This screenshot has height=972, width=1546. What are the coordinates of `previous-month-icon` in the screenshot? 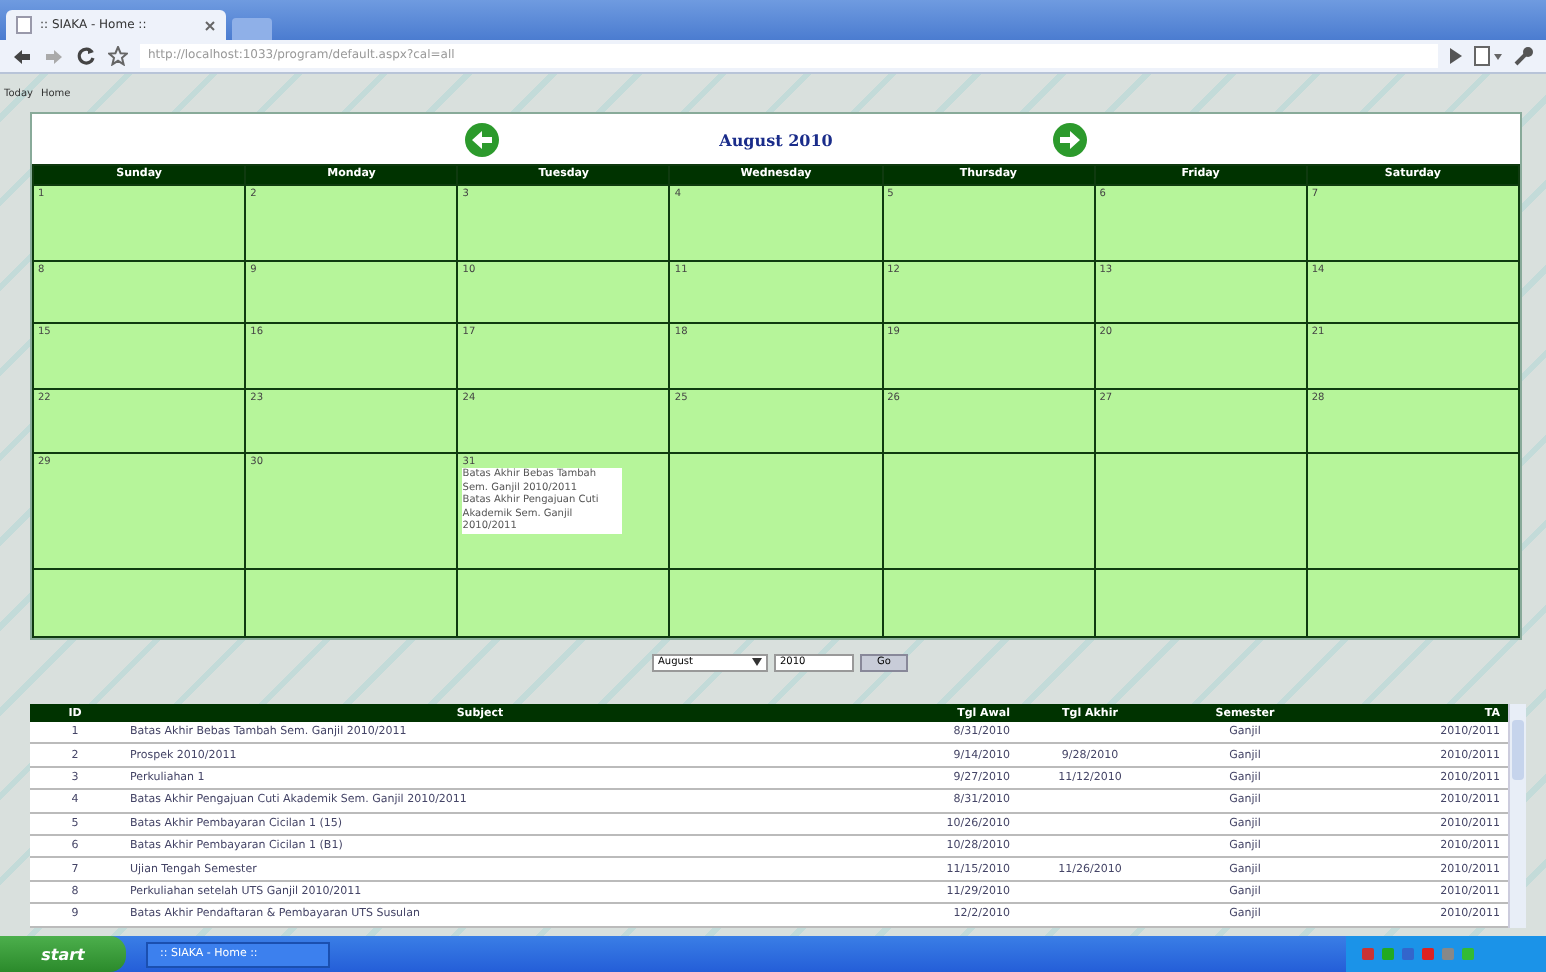 It's located at (481, 139).